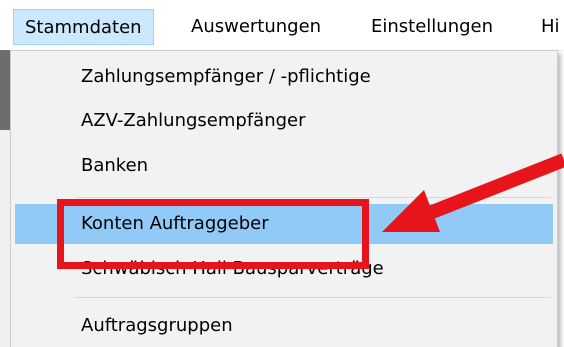 The image size is (564, 347). I want to click on menu-item-label: Auftragsgruppen, so click(157, 325).